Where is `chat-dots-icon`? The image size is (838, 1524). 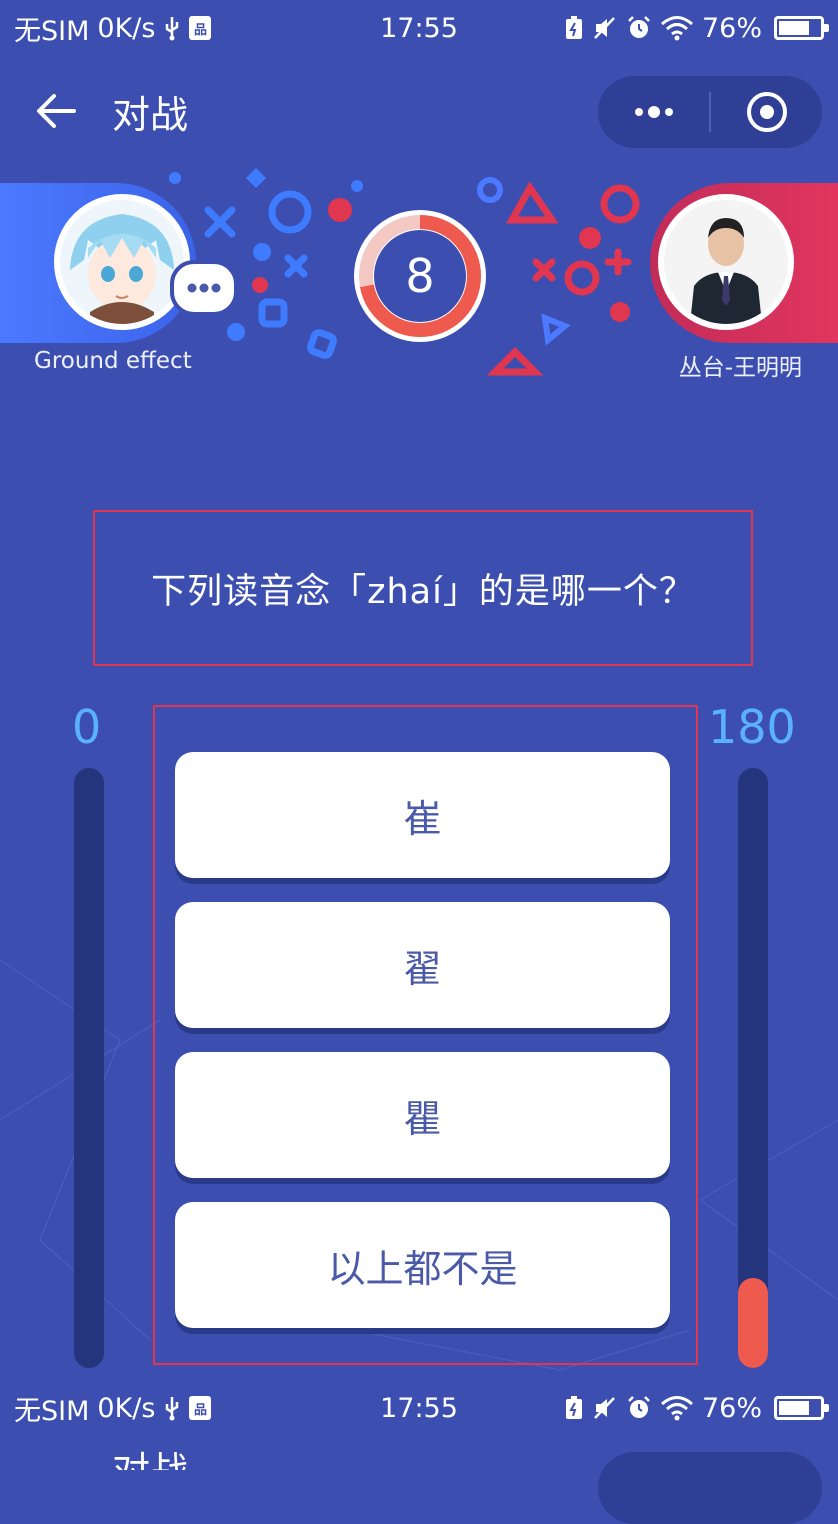
chat-dots-icon is located at coordinates (204, 288).